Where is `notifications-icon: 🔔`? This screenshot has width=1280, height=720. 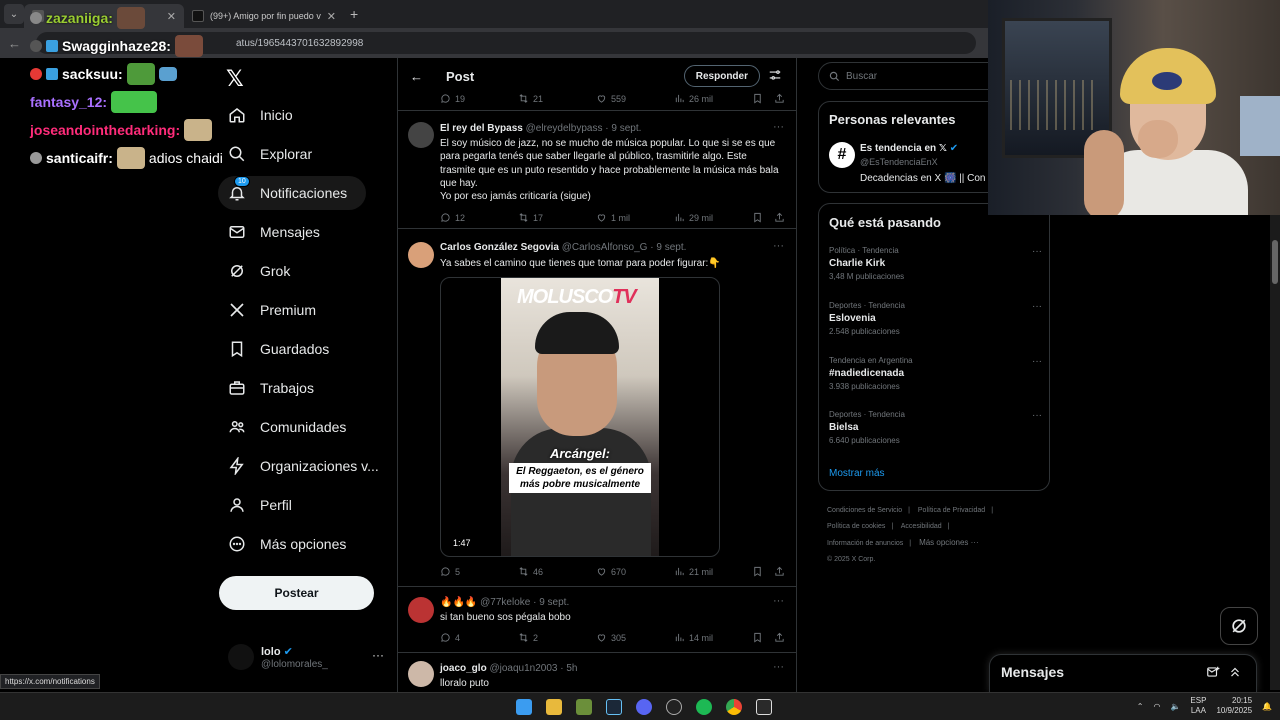
notifications-icon: 🔔 is located at coordinates (1267, 706).